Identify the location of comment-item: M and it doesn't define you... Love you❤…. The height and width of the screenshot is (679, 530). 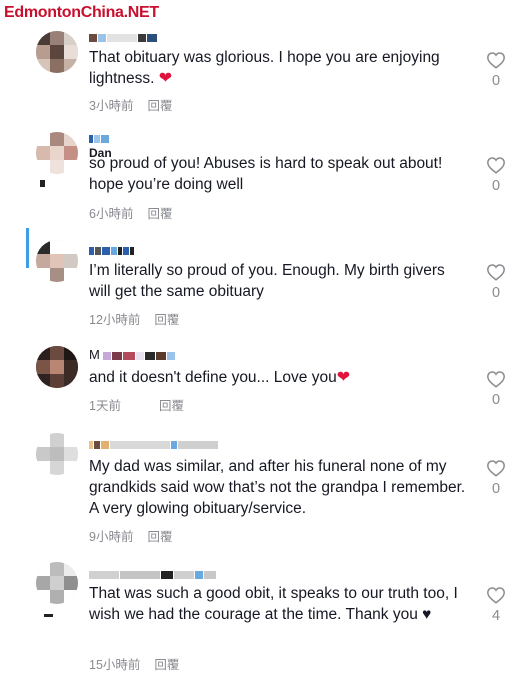
(265, 381).